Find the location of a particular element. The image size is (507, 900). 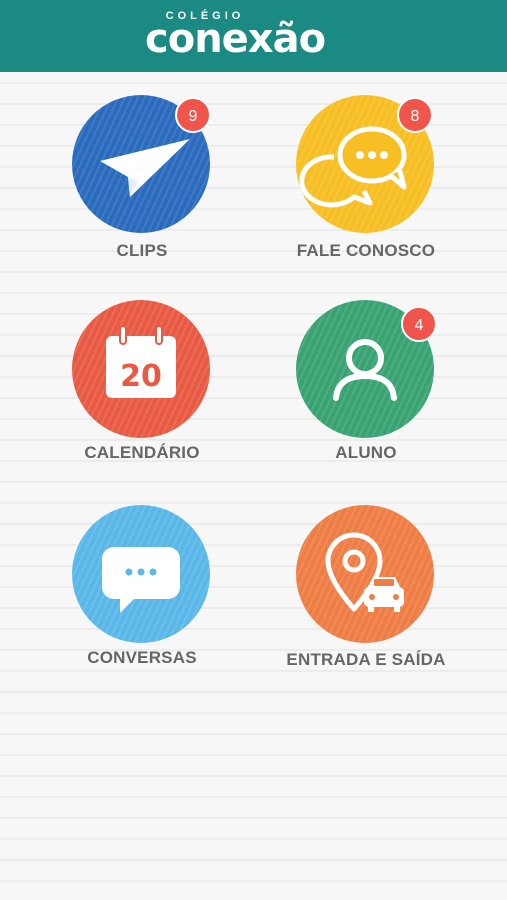

entrada-saida-label: ENTRADA E SAÍDA is located at coordinates (366, 659).